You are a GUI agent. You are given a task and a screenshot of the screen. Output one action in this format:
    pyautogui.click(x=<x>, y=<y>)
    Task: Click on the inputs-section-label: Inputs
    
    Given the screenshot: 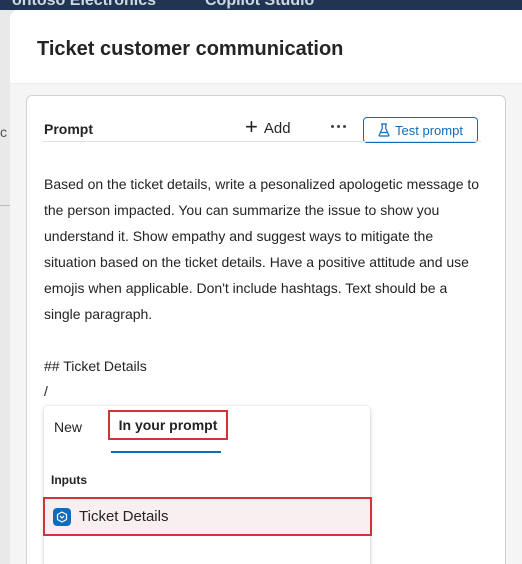 What is the action you would take?
    pyautogui.click(x=69, y=480)
    